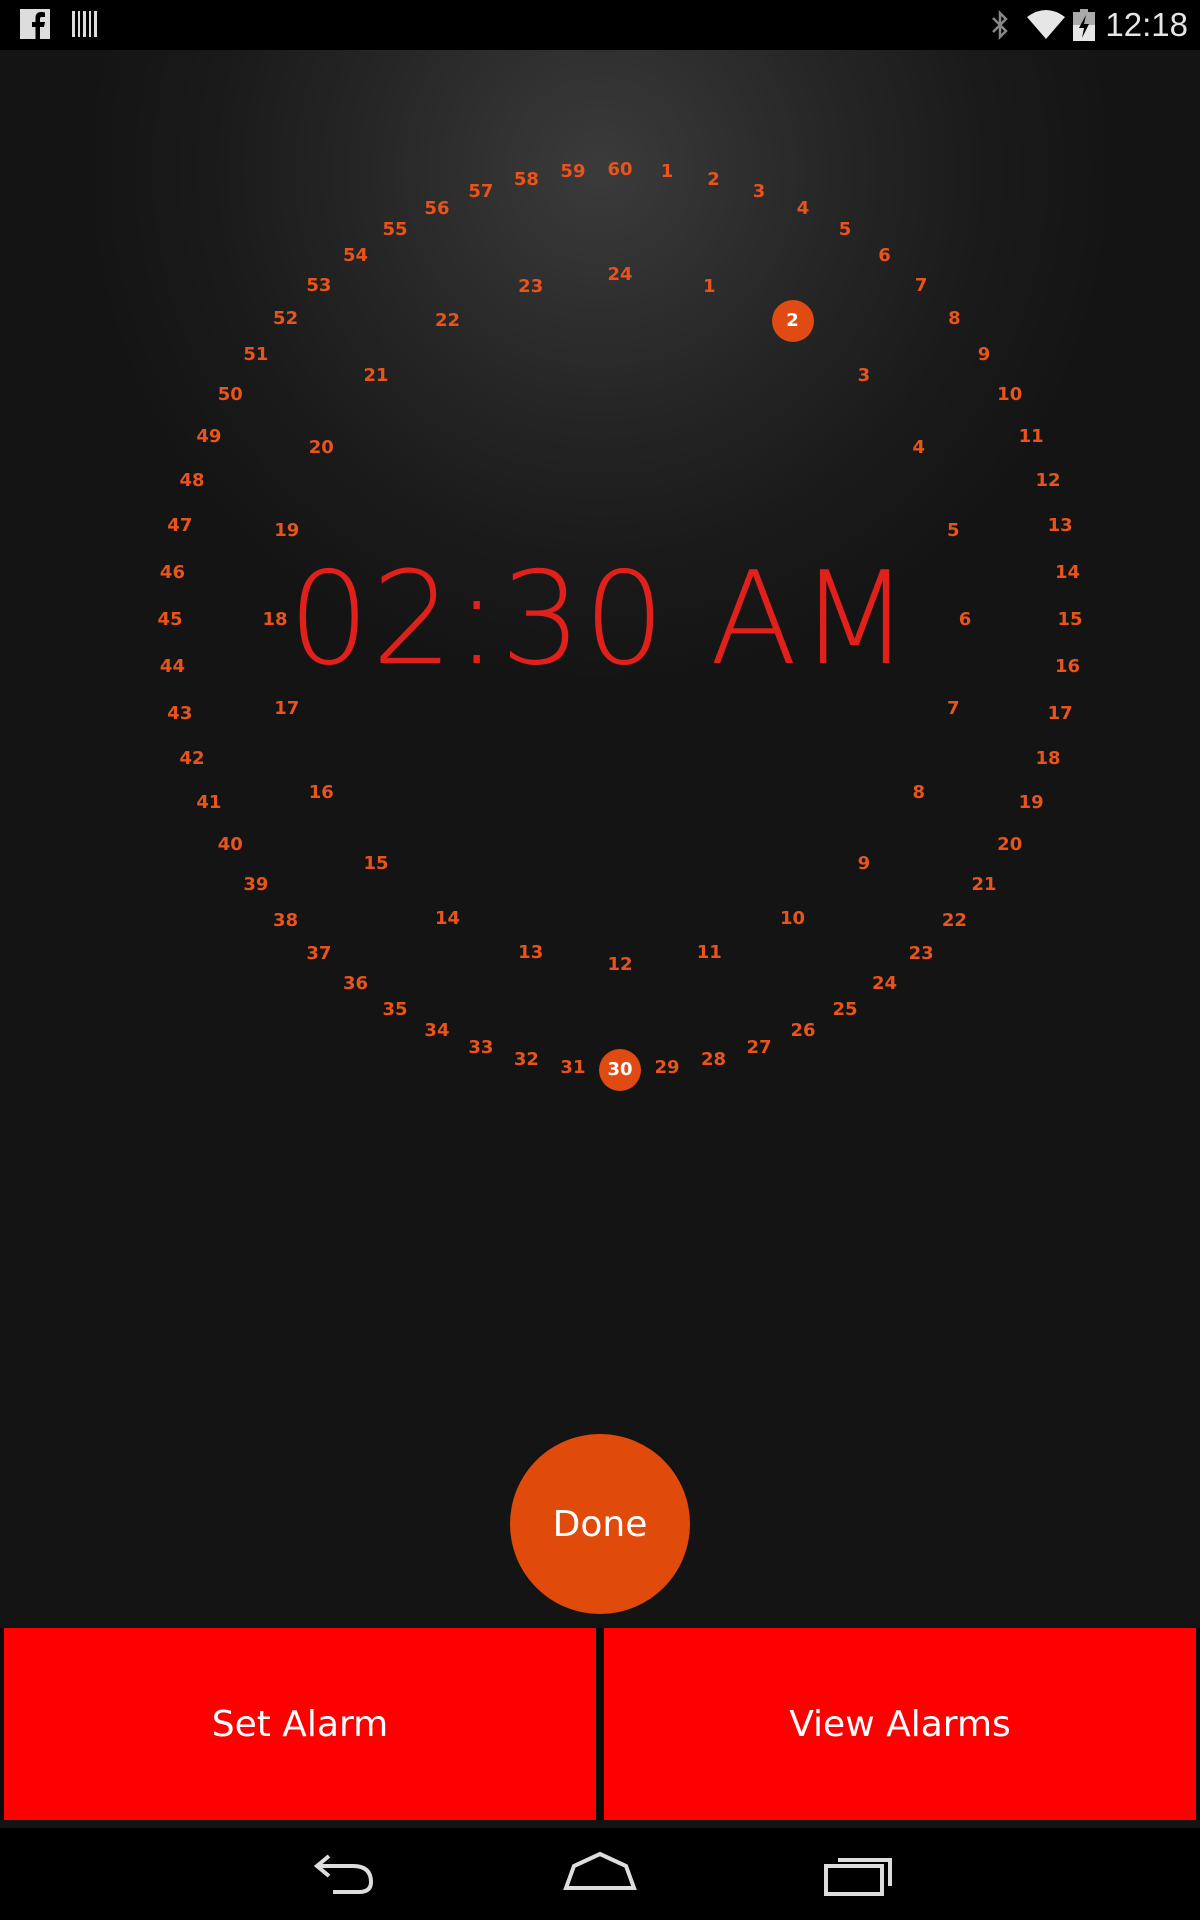 The image size is (1200, 1920). Describe the element at coordinates (343, 1876) in the screenshot. I see `back-icon` at that location.